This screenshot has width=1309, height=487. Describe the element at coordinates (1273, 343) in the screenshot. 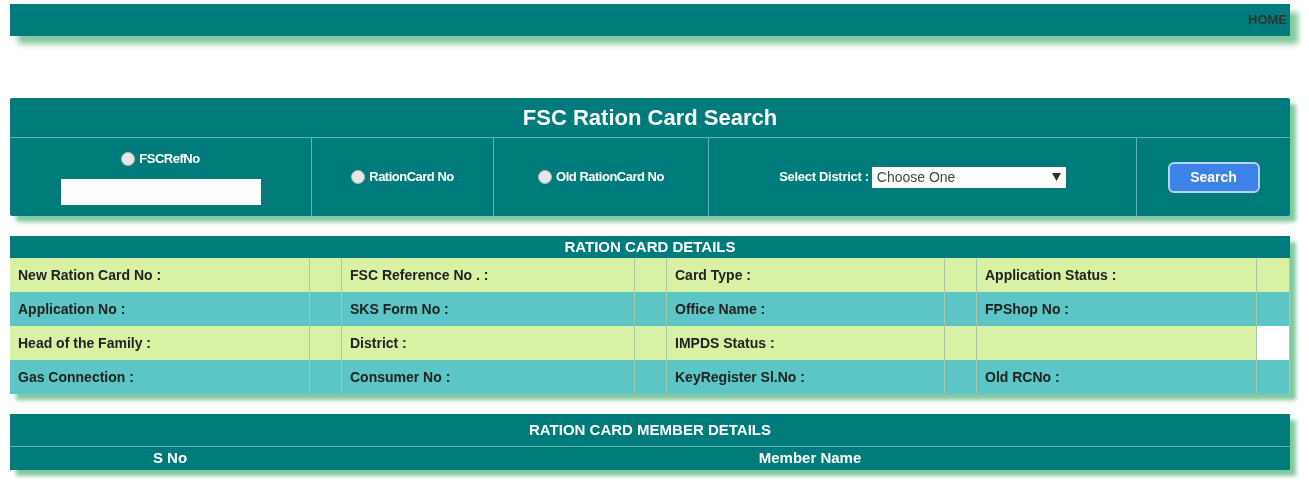

I see `value-cell` at that location.